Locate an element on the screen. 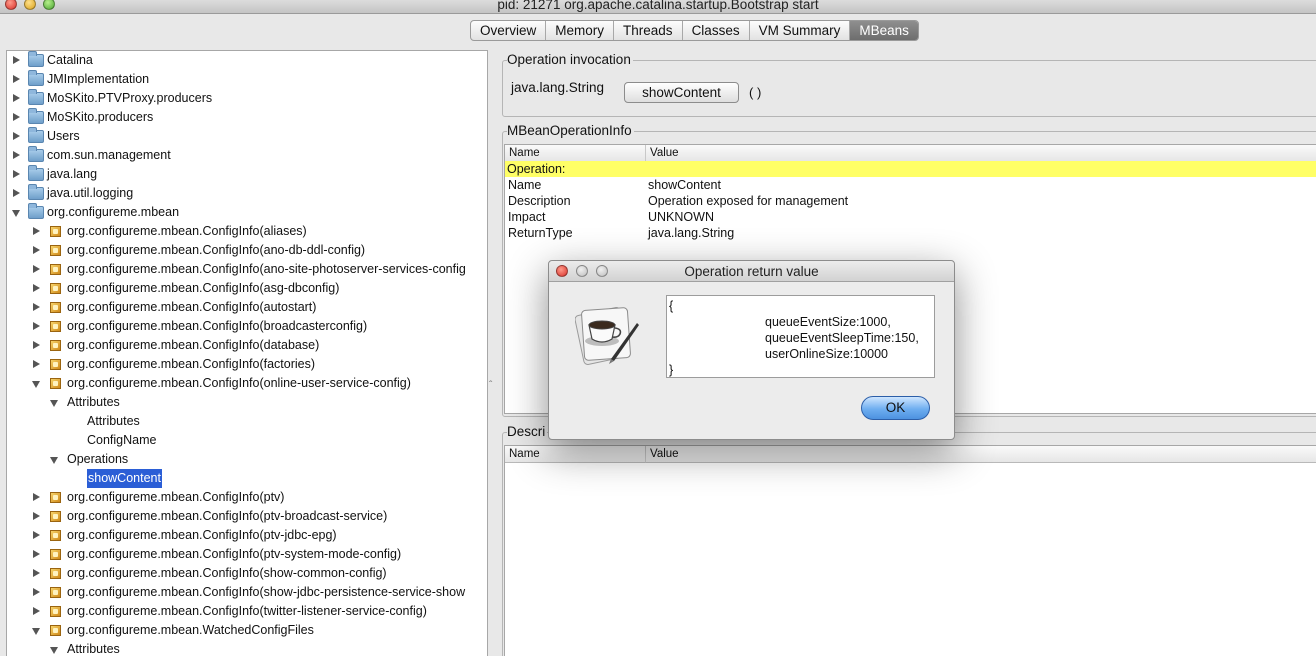 The image size is (1316, 656). descriptor-name-header: Name is located at coordinates (575, 454).